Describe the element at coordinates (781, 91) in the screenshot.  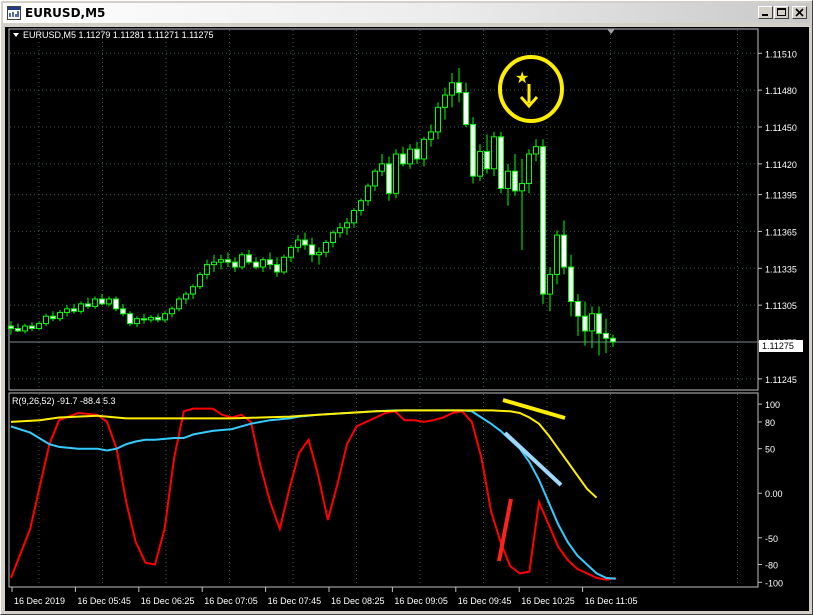
I see `price-tick-label: 1.11480` at that location.